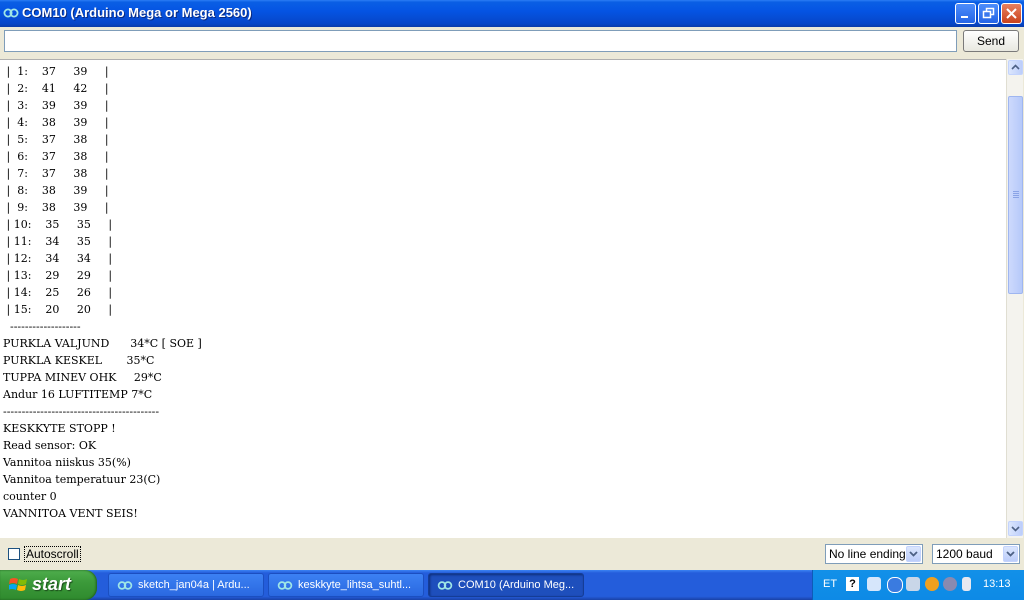 This screenshot has height=600, width=1024. What do you see at coordinates (950, 584) in the screenshot?
I see `audio-icon` at bounding box center [950, 584].